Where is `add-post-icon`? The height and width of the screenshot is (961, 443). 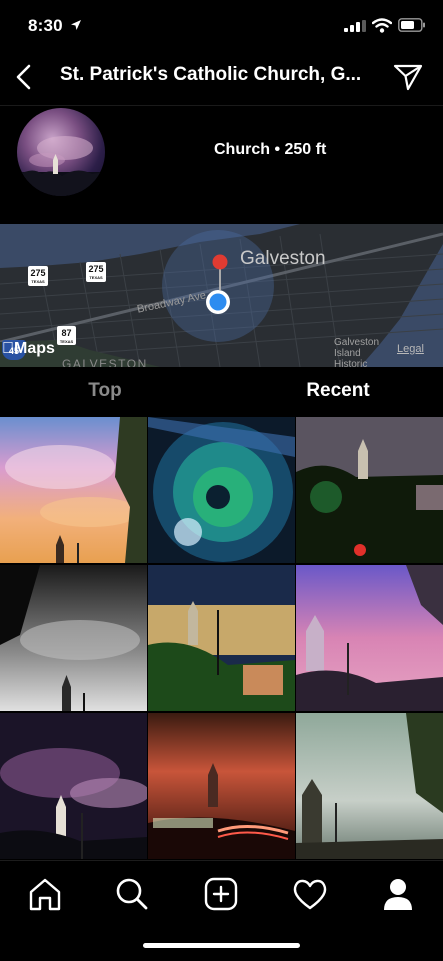 add-post-icon is located at coordinates (221, 894).